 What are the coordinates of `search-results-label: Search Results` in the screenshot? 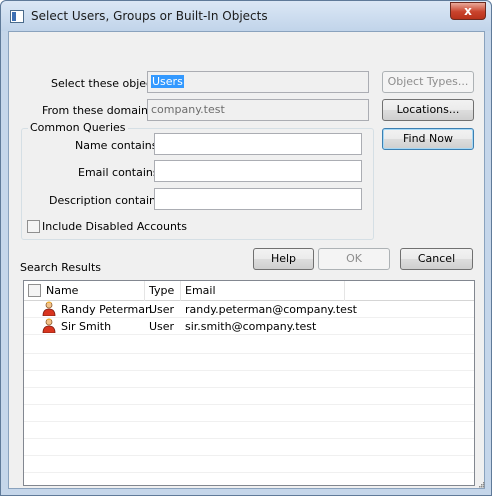 It's located at (61, 267).